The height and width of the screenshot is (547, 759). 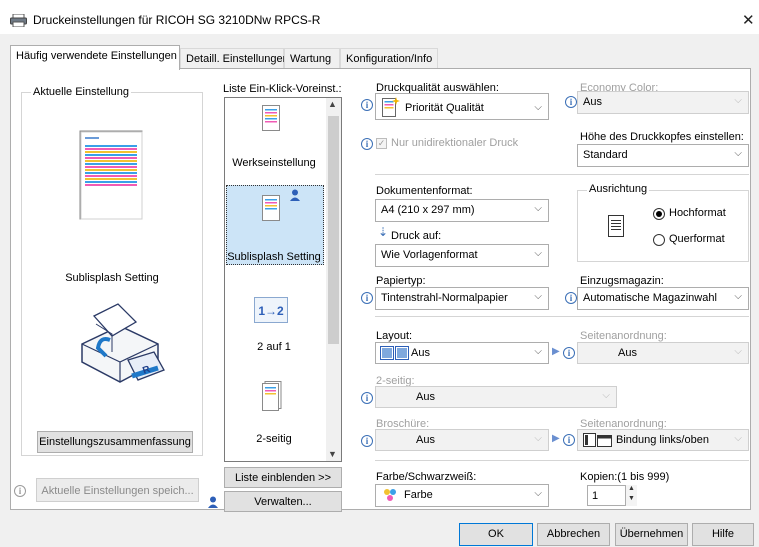 What do you see at coordinates (462, 353) in the screenshot?
I see `layout-select: Aus ⌵` at bounding box center [462, 353].